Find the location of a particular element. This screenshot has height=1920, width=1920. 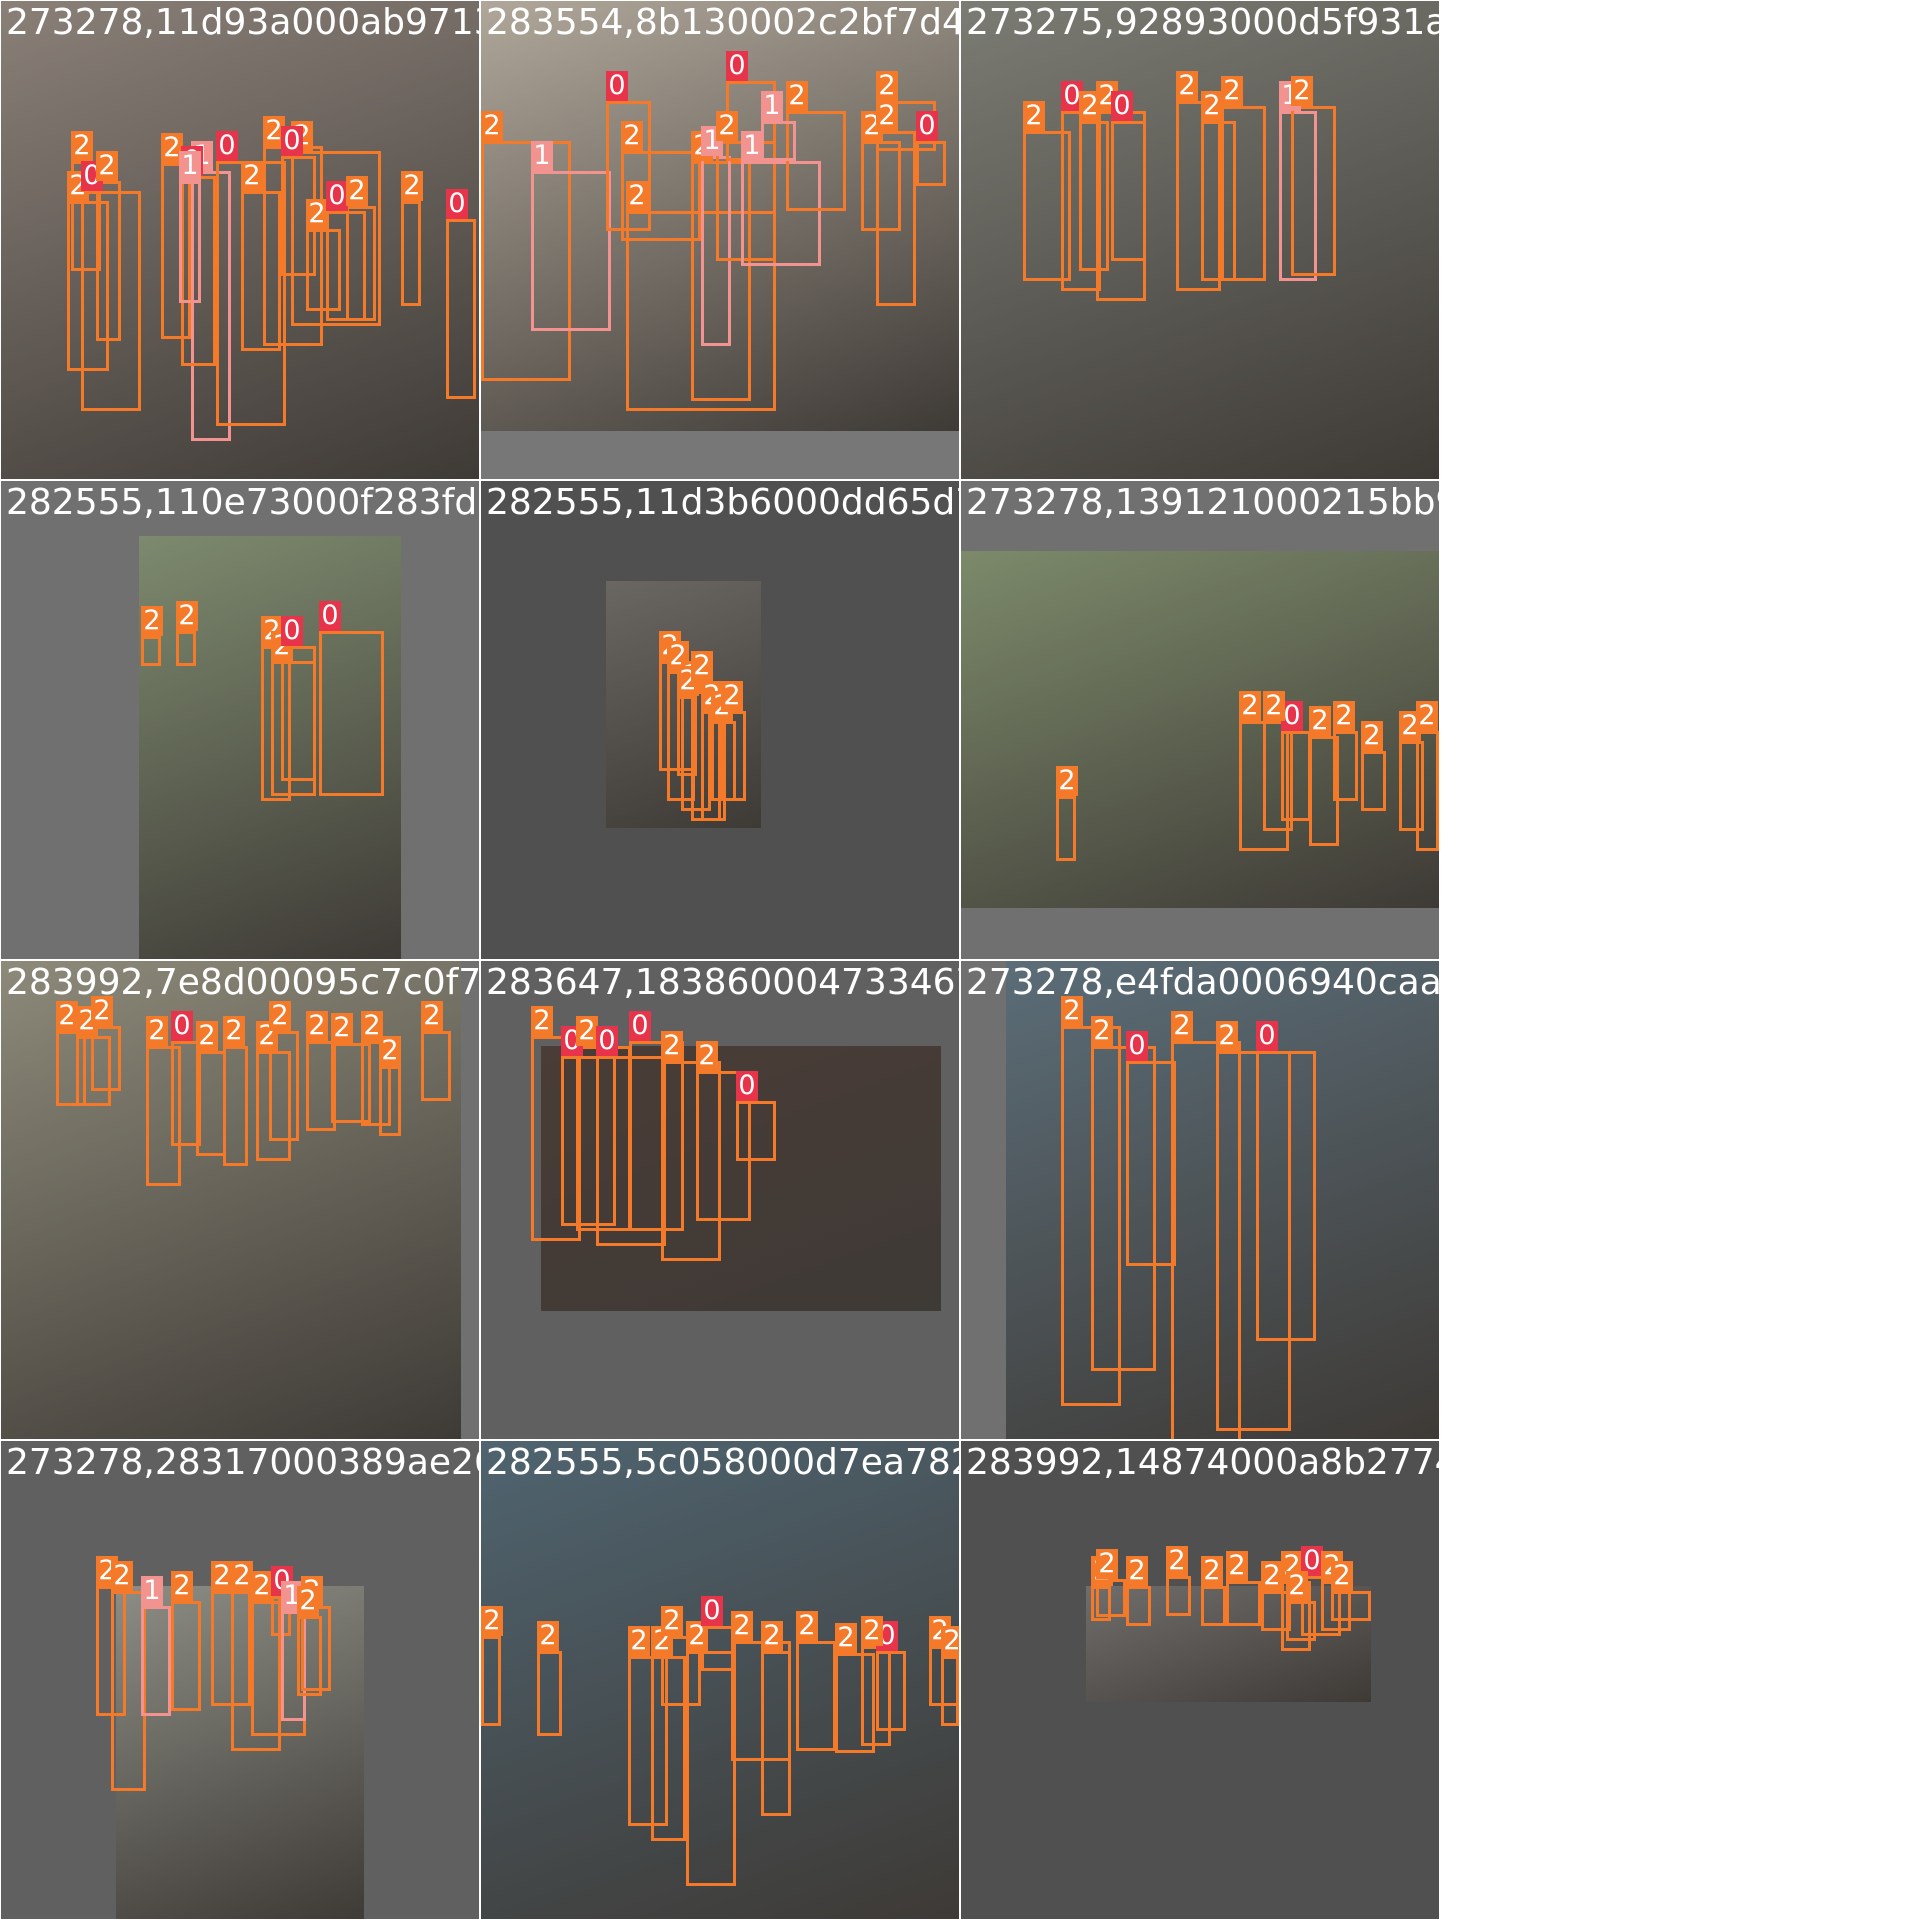

image-tile: 220220273278,e4fda0006940caaf.jpg is located at coordinates (1200, 1200).